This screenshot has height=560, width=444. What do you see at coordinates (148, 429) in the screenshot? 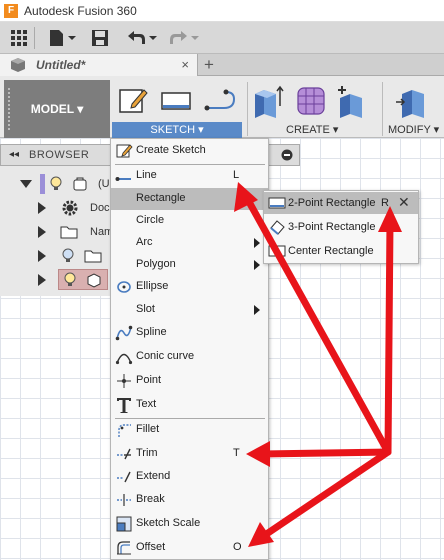
I see `menu-item-label: Fillet` at bounding box center [148, 429].